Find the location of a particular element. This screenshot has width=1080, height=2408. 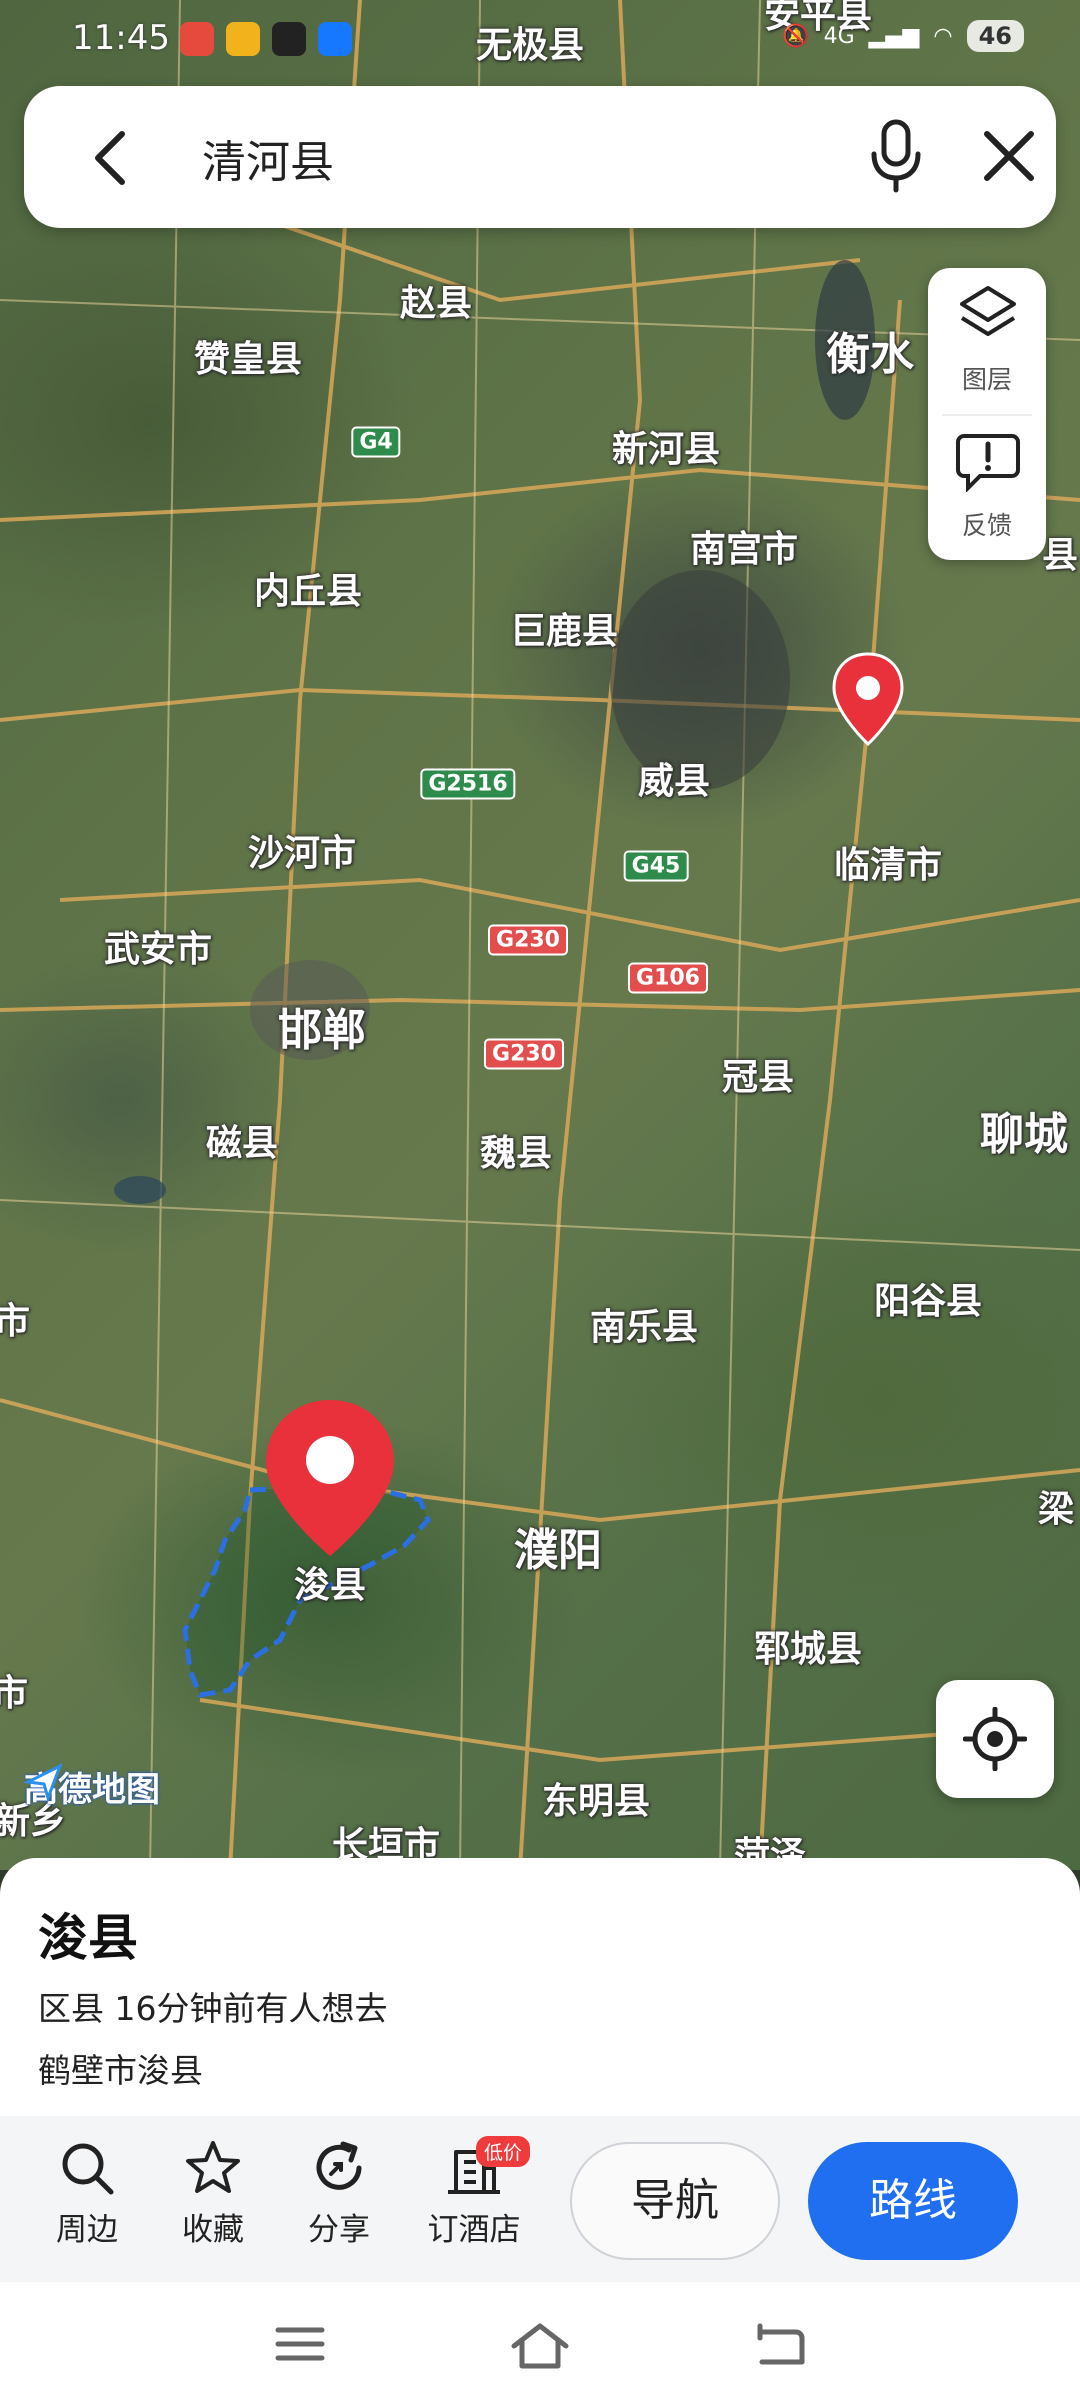

close-icon is located at coordinates (1009, 156).